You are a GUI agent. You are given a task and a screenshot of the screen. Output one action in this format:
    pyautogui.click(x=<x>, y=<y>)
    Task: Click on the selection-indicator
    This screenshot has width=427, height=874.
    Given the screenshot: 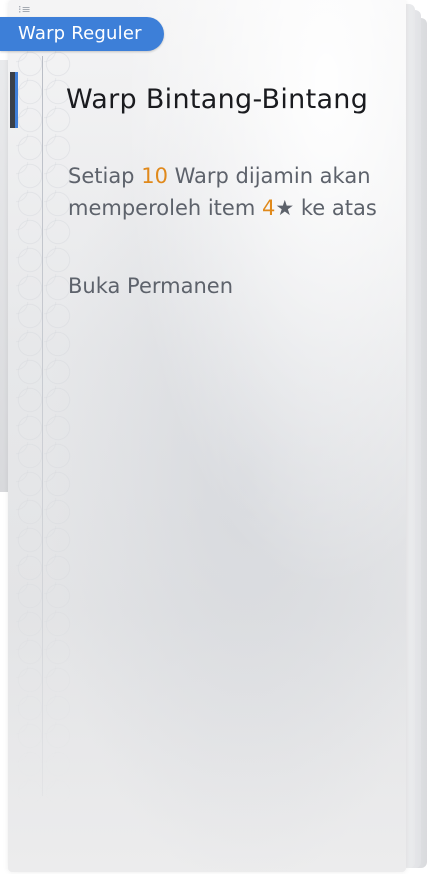 What is the action you would take?
    pyautogui.click(x=14, y=100)
    